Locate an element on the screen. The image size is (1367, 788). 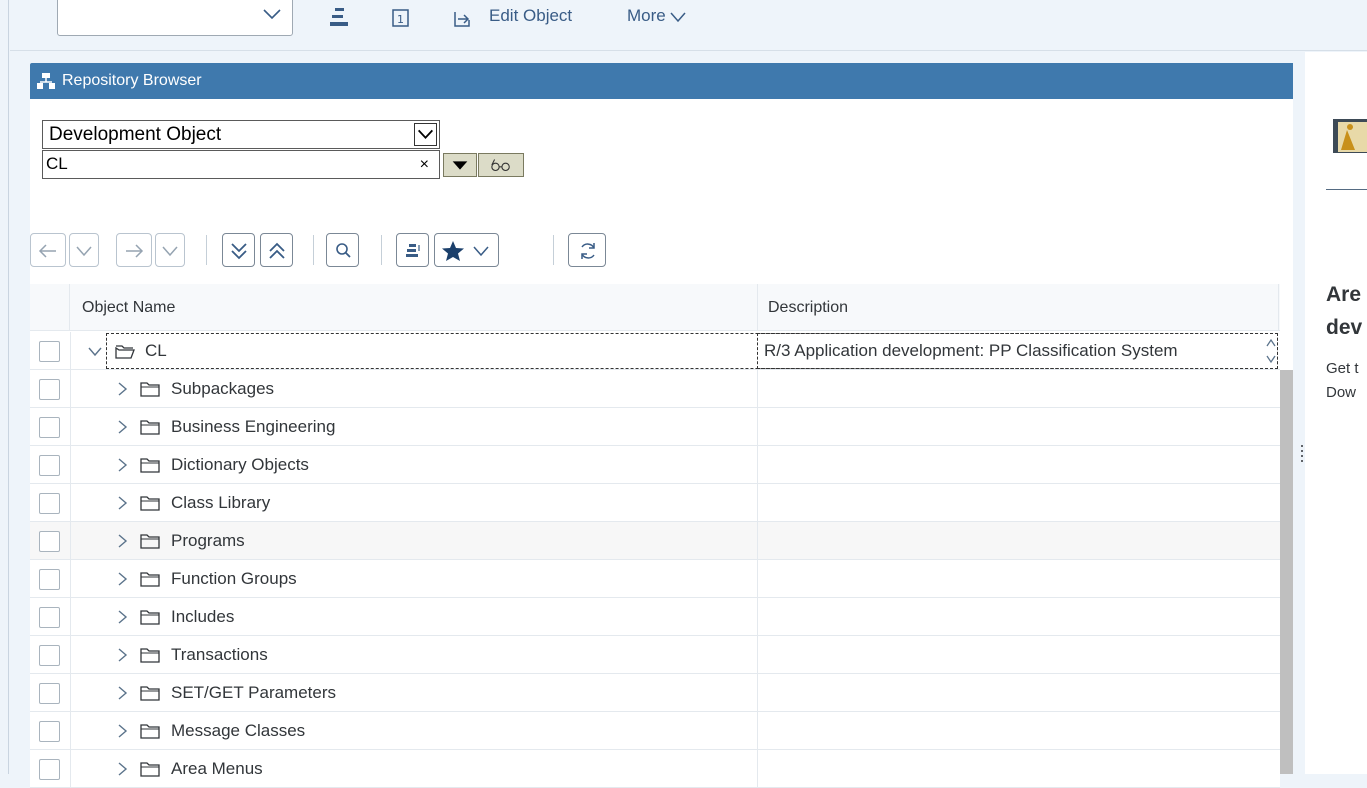
arrow-right-icon is located at coordinates (135, 251).